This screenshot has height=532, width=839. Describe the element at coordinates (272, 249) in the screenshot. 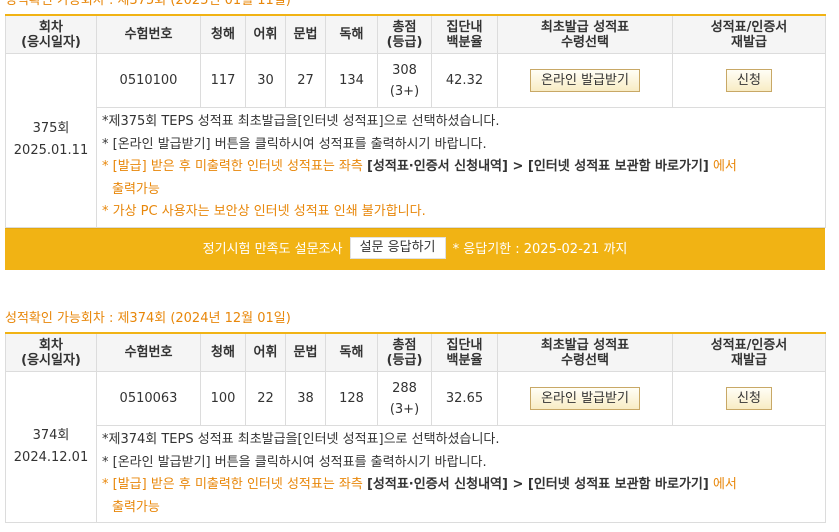

I see `survey-label: 정기시험 만족도 설문조사` at that location.